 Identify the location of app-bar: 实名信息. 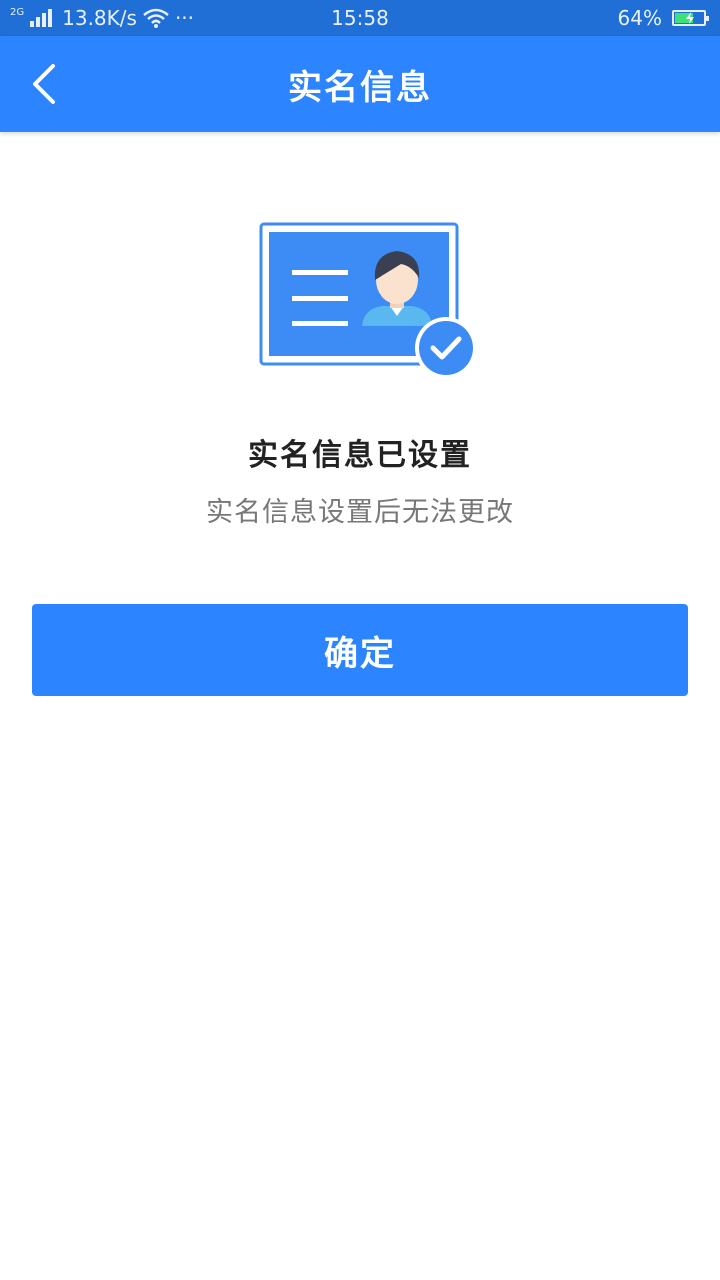
(360, 84).